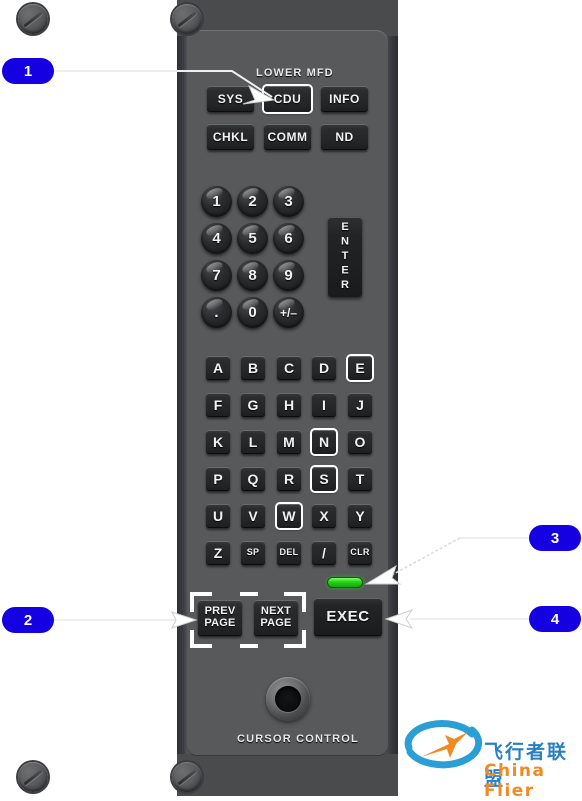 This screenshot has width=582, height=801. Describe the element at coordinates (252, 201) in the screenshot. I see `numeric-key-2: 2` at that location.